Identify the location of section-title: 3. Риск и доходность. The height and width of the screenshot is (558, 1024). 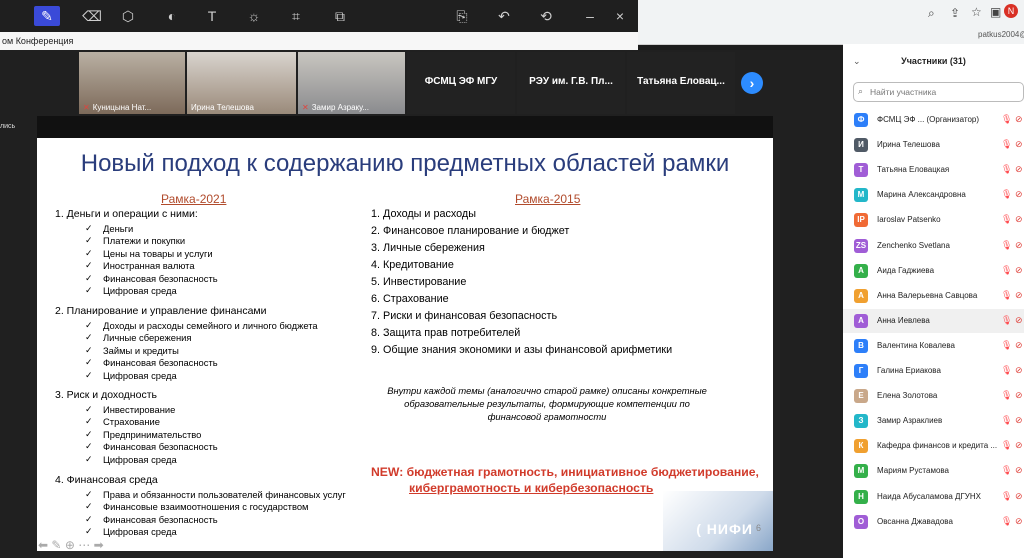
(106, 395).